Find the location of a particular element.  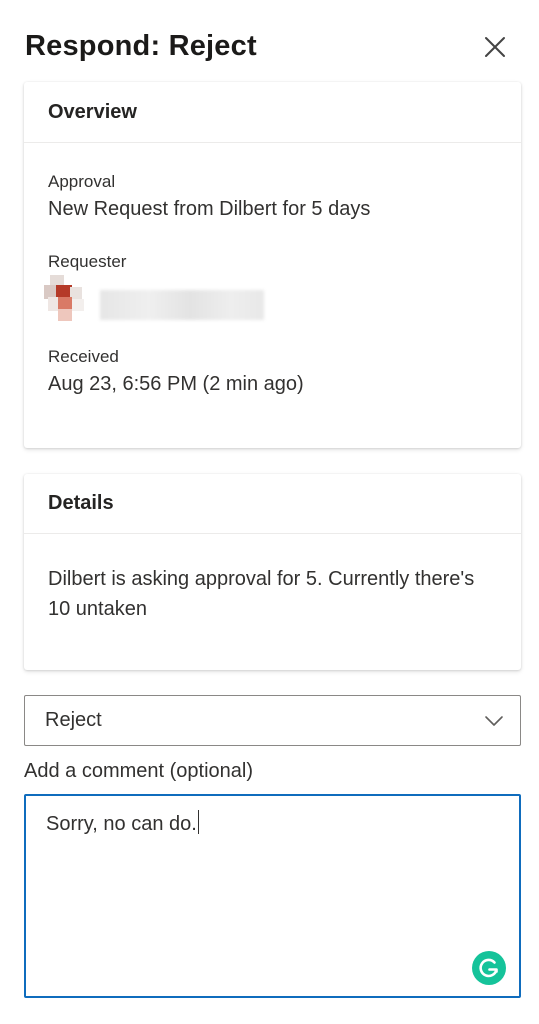

grammarly-icon is located at coordinates (489, 968).